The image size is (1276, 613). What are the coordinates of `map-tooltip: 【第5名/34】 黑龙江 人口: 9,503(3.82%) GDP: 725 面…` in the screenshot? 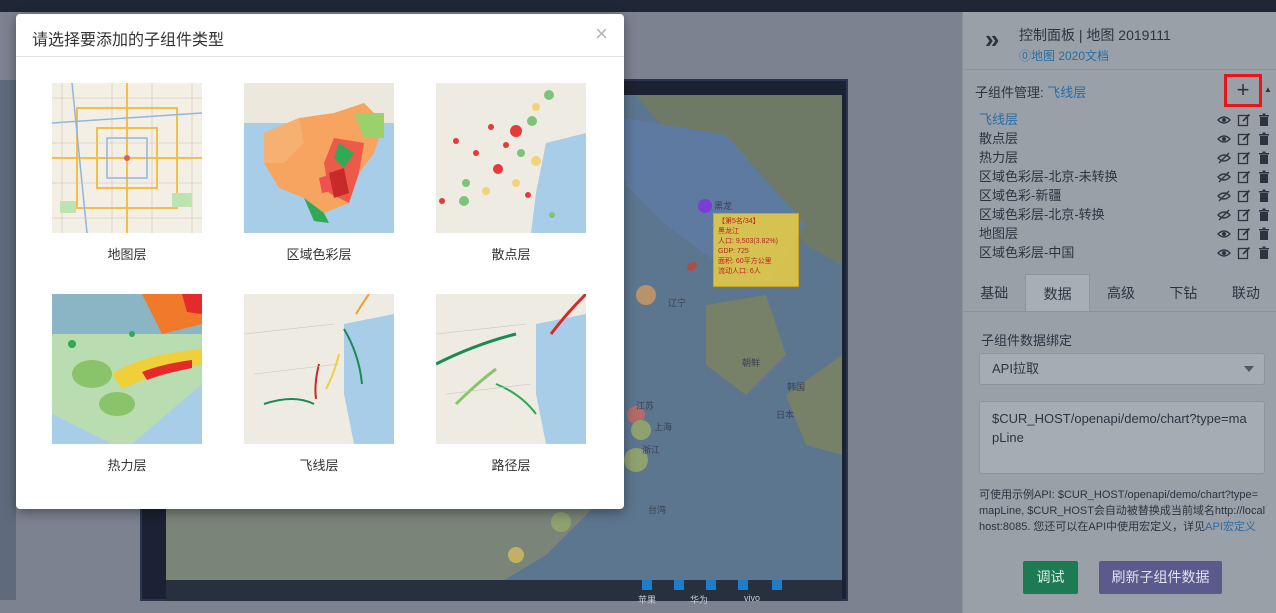 It's located at (756, 250).